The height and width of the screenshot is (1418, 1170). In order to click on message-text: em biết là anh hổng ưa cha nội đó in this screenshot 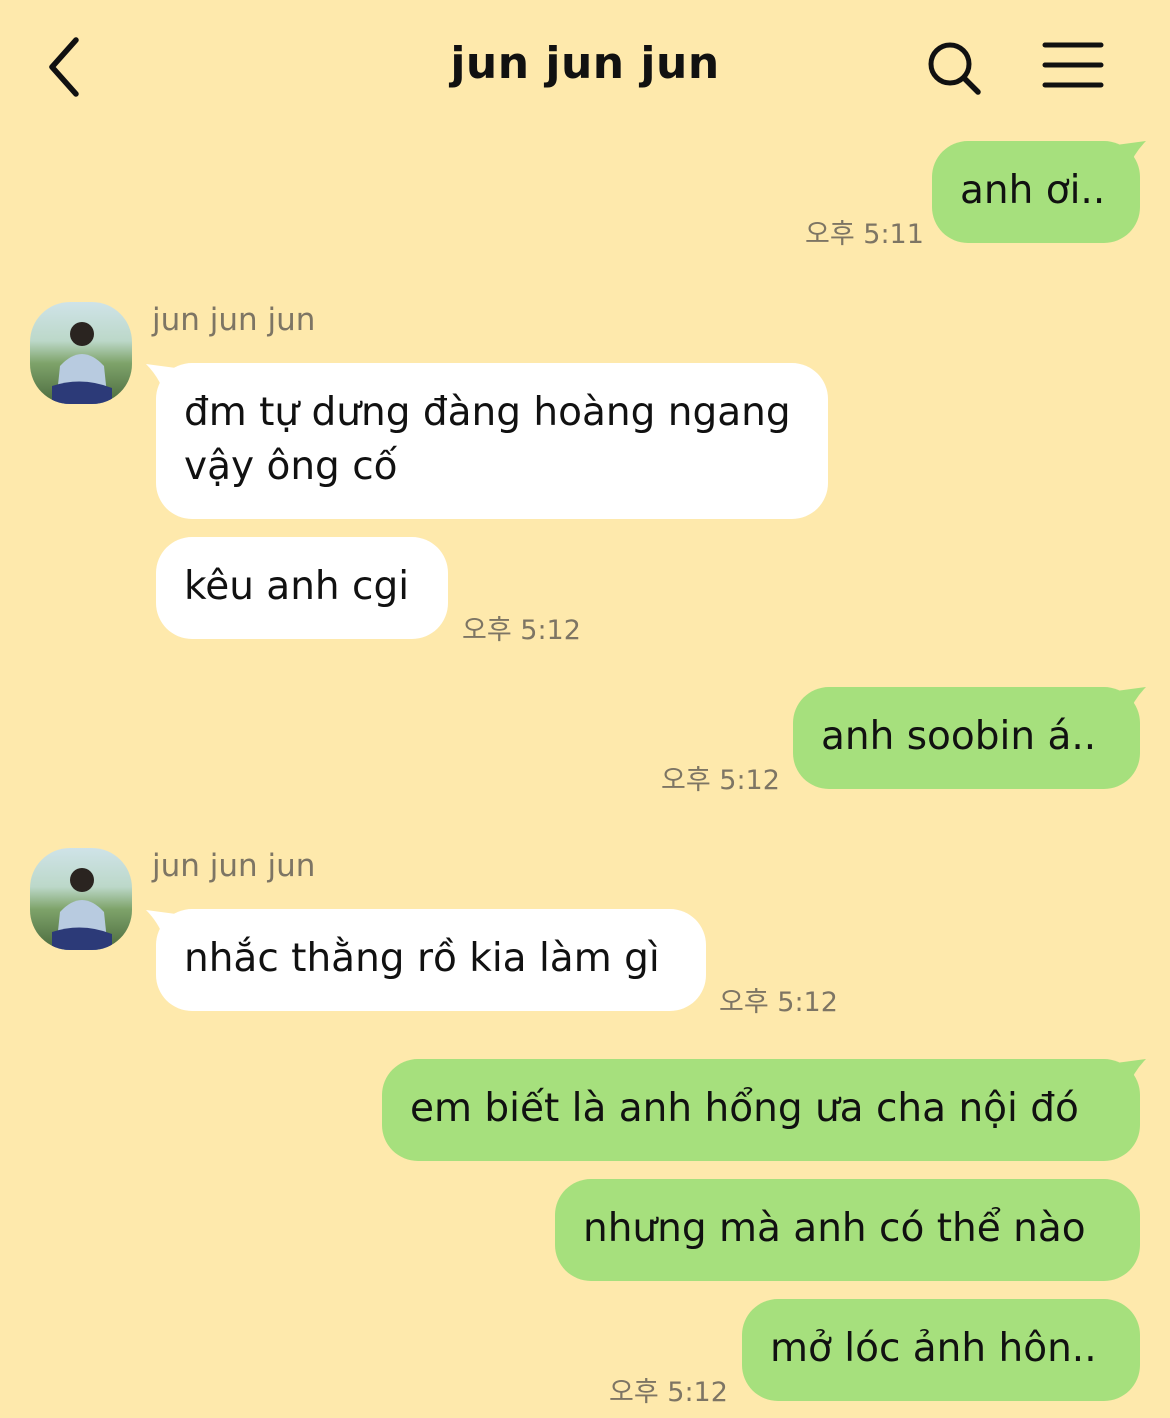, I will do `click(744, 1108)`.